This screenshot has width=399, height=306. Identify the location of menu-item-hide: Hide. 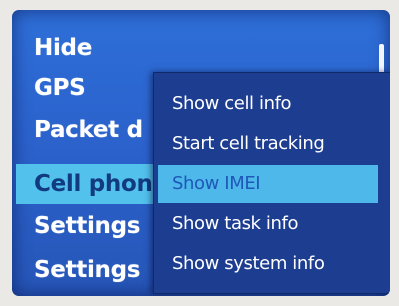
(63, 48).